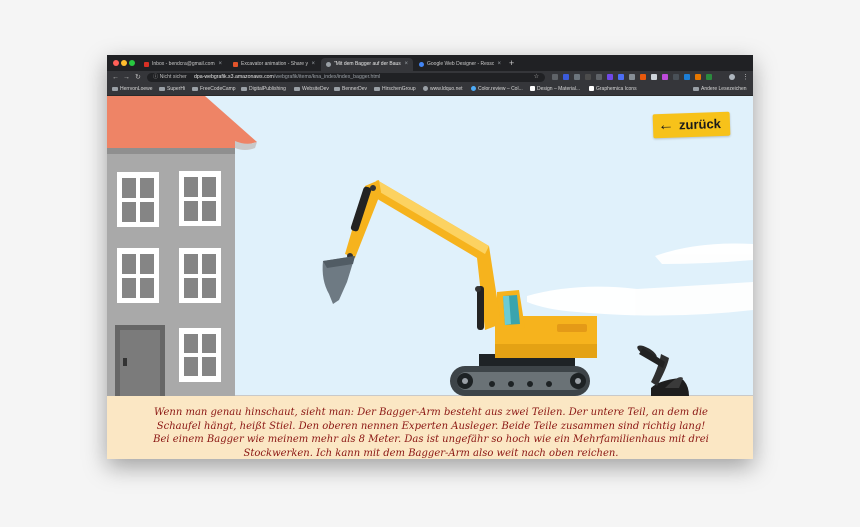 The height and width of the screenshot is (527, 860). I want to click on tab-excavator-animation: Excavator animation - Share y ×, so click(274, 64).